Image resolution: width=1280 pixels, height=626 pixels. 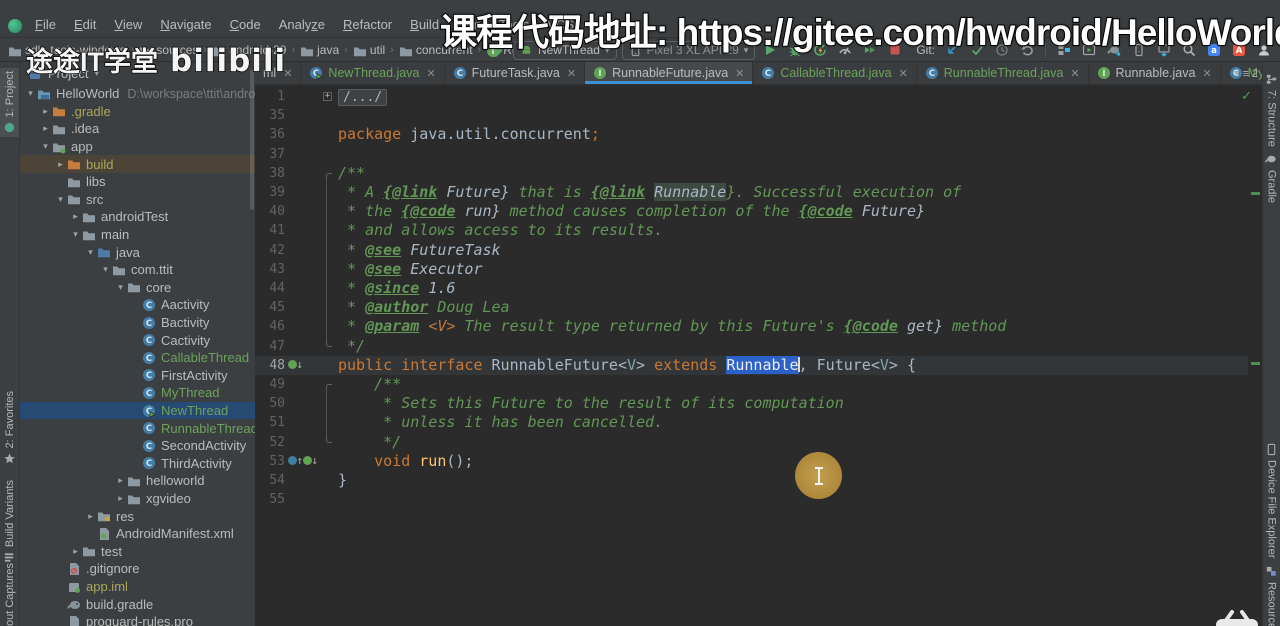 I want to click on tree-item-test: ▸ test, so click(x=137, y=552).